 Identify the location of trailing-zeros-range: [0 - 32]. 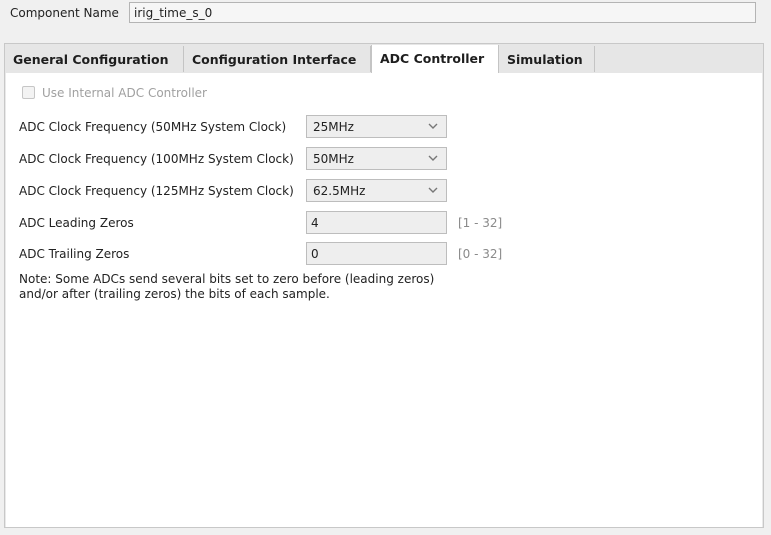
(480, 254).